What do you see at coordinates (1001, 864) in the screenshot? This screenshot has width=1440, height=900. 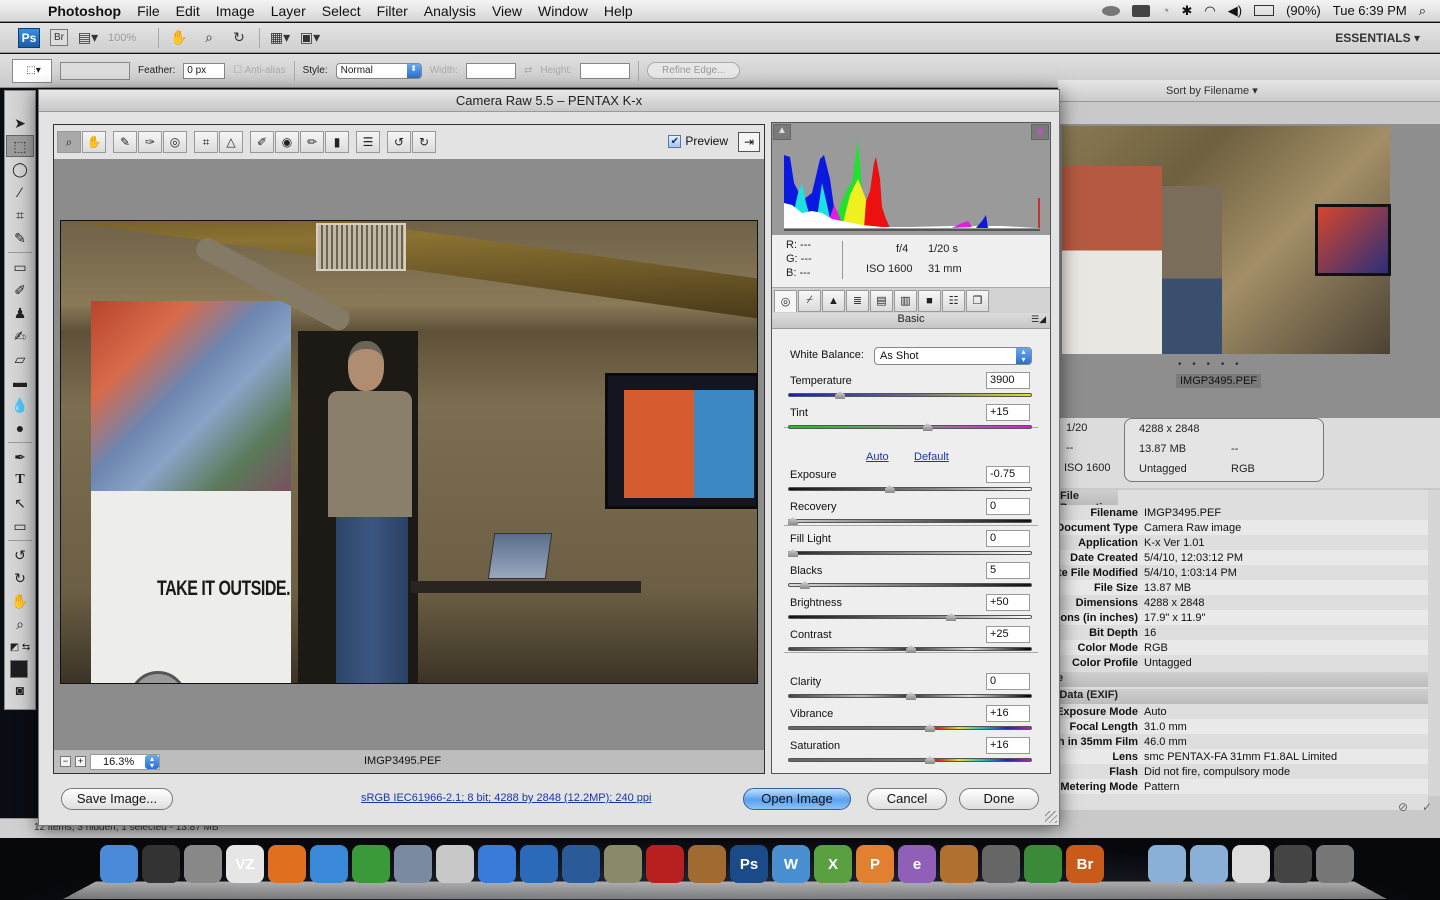 I see `dock-script-editor-icon` at bounding box center [1001, 864].